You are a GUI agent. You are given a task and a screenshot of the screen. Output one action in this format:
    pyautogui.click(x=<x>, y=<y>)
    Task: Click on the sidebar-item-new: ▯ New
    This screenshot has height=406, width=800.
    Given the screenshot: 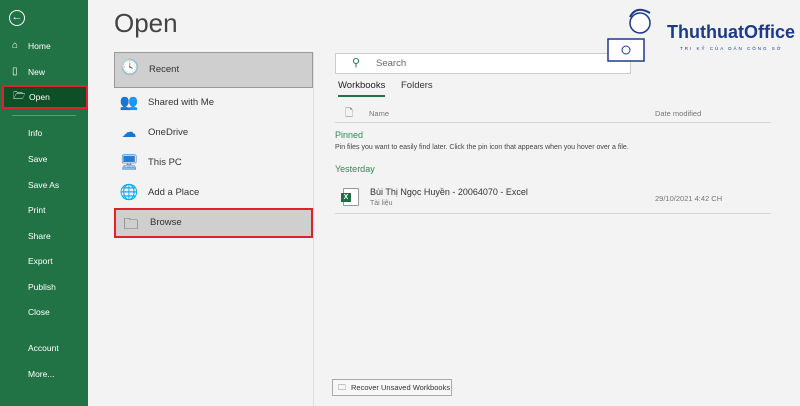 What is the action you would take?
    pyautogui.click(x=44, y=72)
    